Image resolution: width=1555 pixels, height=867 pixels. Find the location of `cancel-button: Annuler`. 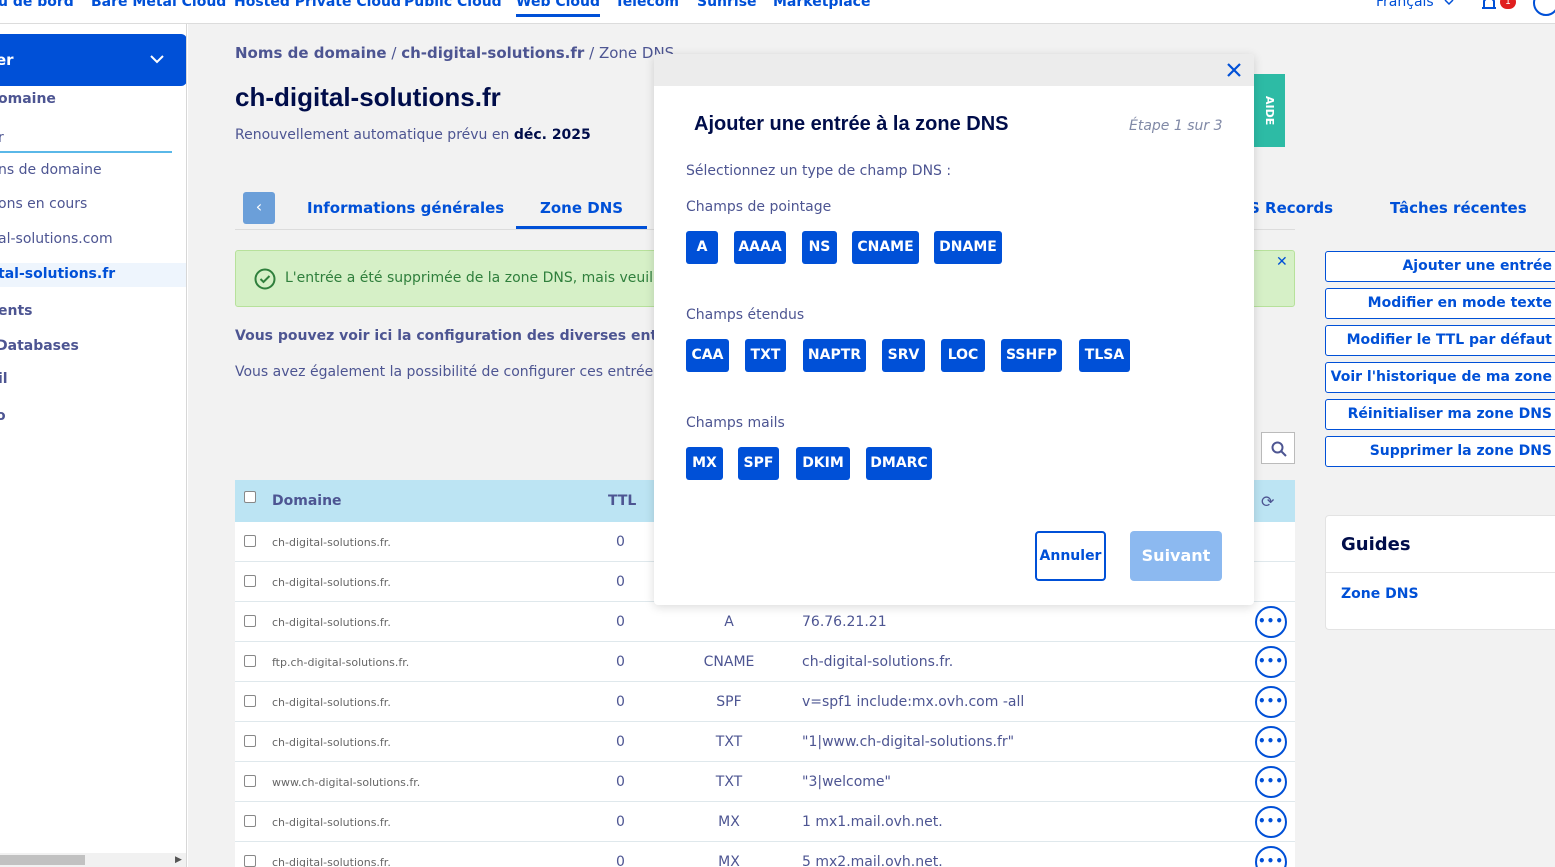

cancel-button: Annuler is located at coordinates (1070, 556).